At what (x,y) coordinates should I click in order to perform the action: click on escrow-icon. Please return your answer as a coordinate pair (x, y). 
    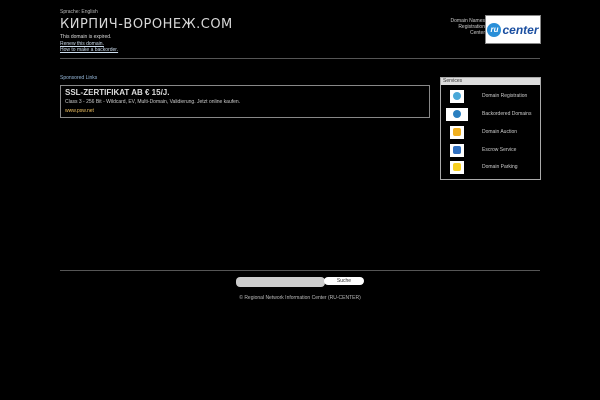
    Looking at the image, I should click on (457, 150).